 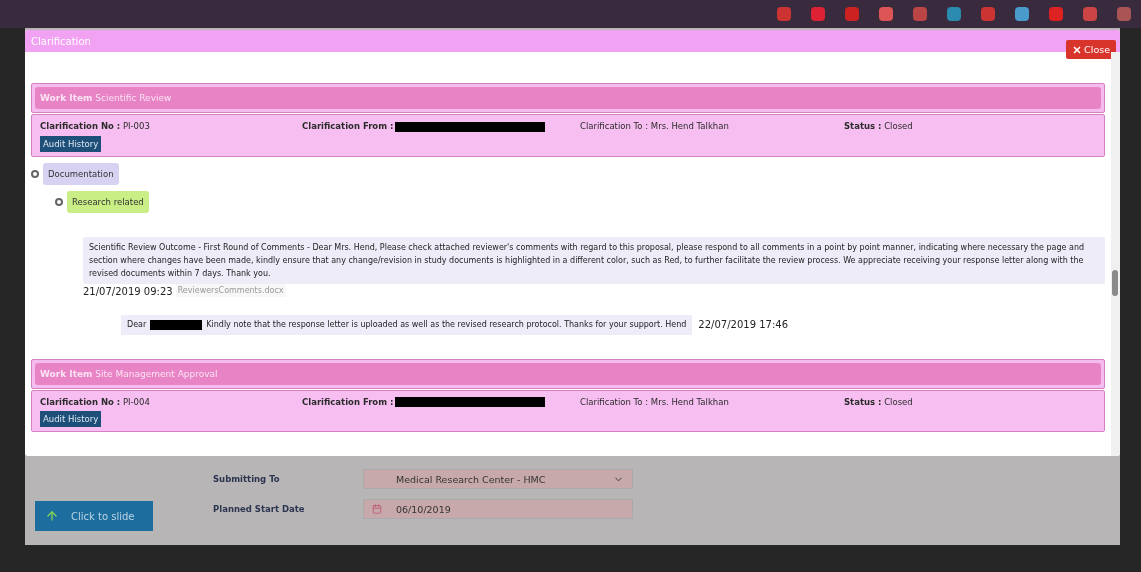 I want to click on field-label: Submitting To, so click(x=247, y=479).